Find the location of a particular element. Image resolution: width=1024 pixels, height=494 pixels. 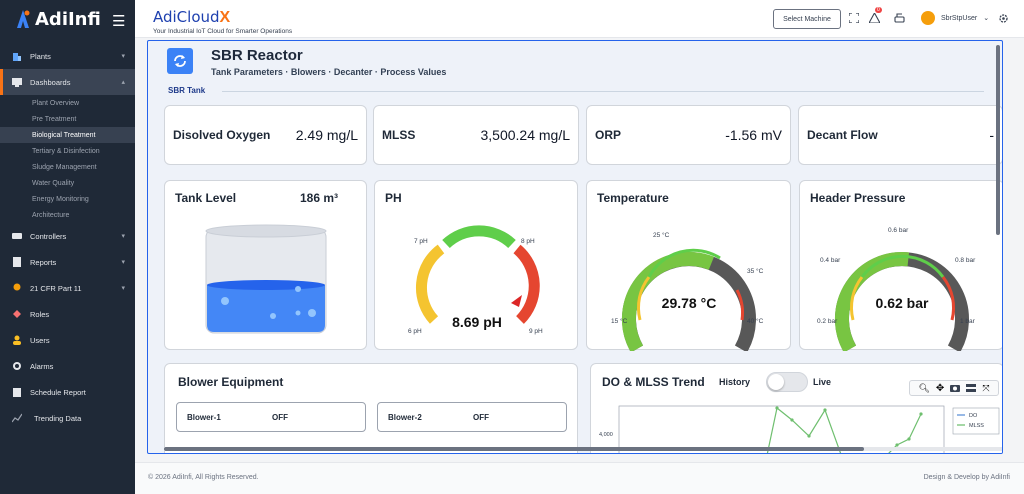

chevron-up-icon: ▴ is located at coordinates (123, 82).